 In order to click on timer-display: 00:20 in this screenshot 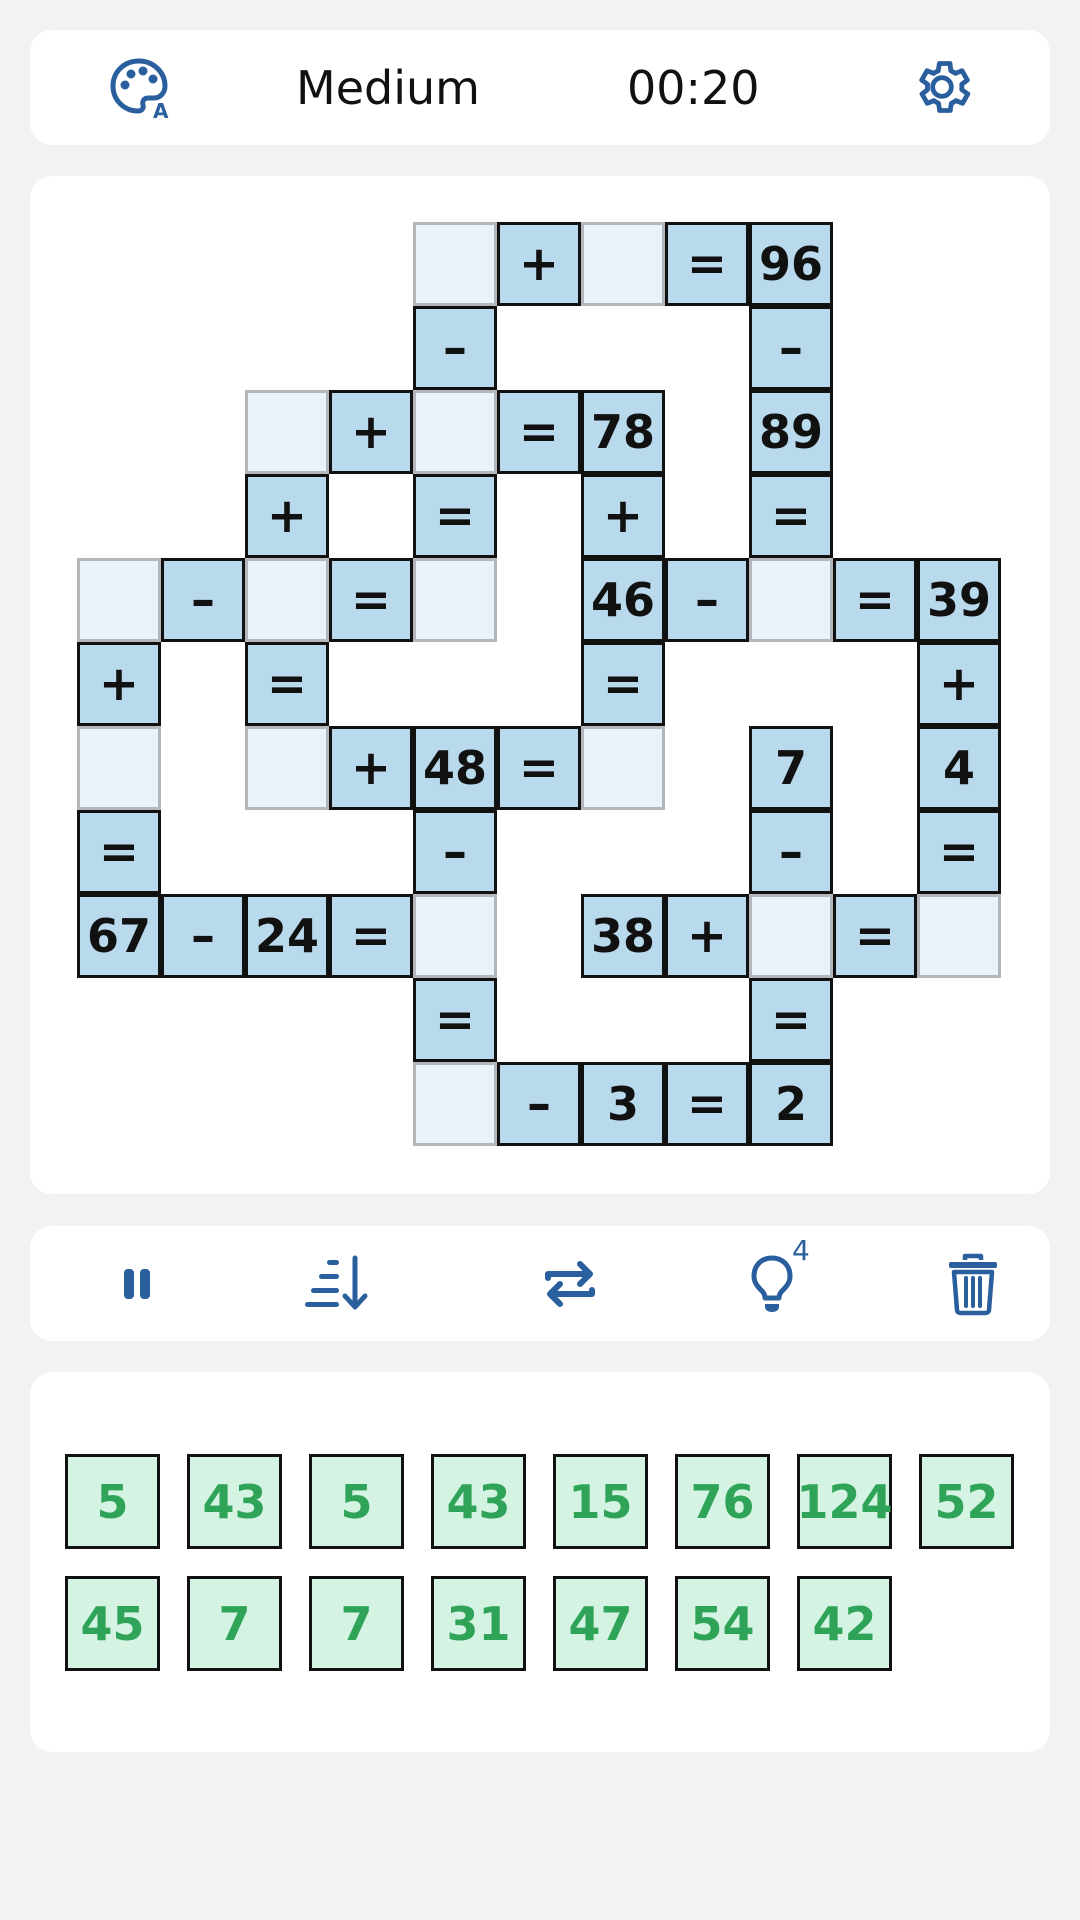, I will do `click(693, 88)`.